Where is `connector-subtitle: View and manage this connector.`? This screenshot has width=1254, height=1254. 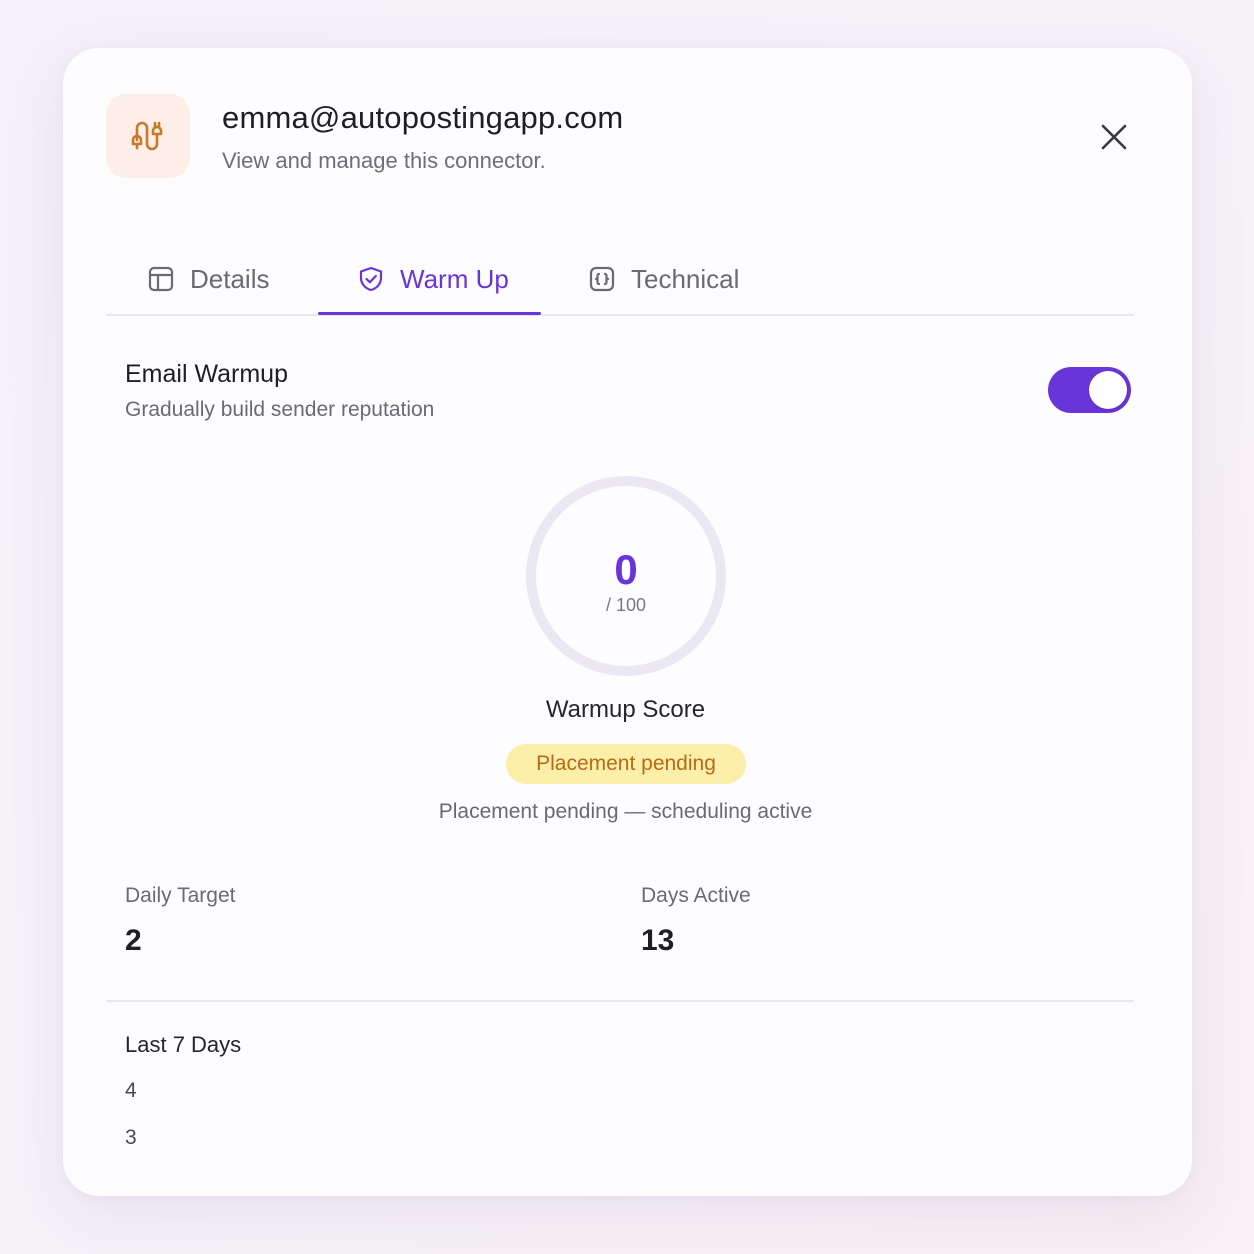
connector-subtitle: View and manage this connector. is located at coordinates (384, 160).